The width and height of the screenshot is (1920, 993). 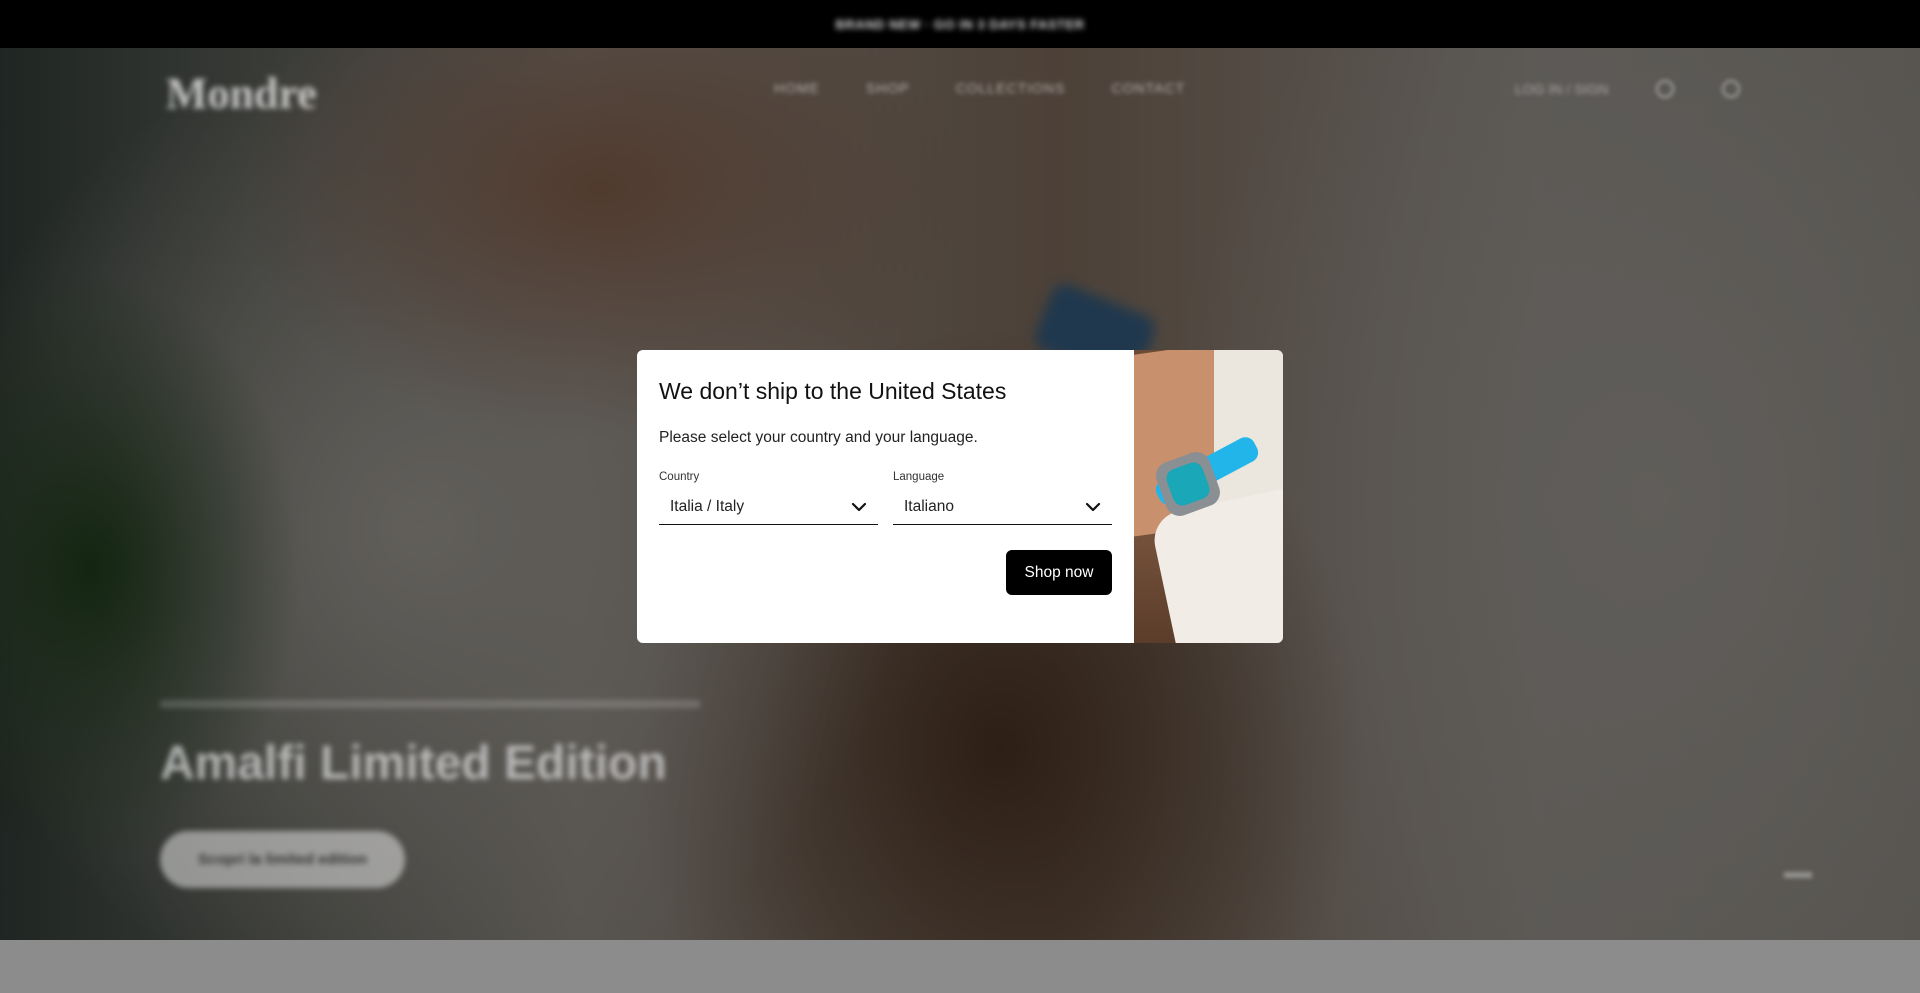 What do you see at coordinates (707, 506) in the screenshot?
I see `country-value: Italia / Italy` at bounding box center [707, 506].